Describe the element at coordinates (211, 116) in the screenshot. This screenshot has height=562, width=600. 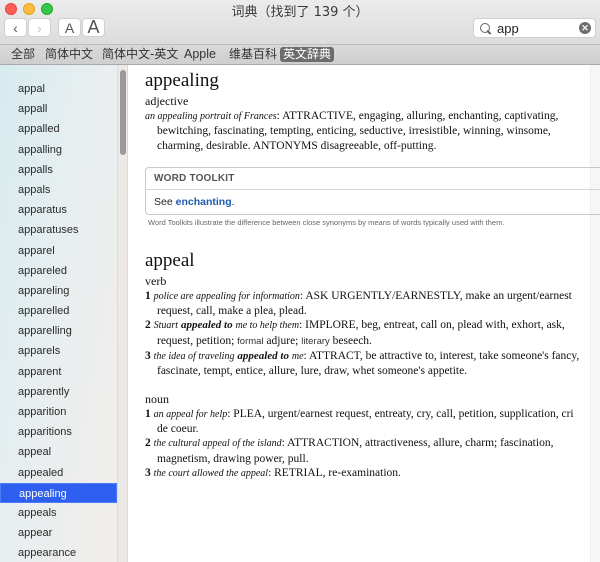
I see `example: an appealing portrait of Frances` at that location.